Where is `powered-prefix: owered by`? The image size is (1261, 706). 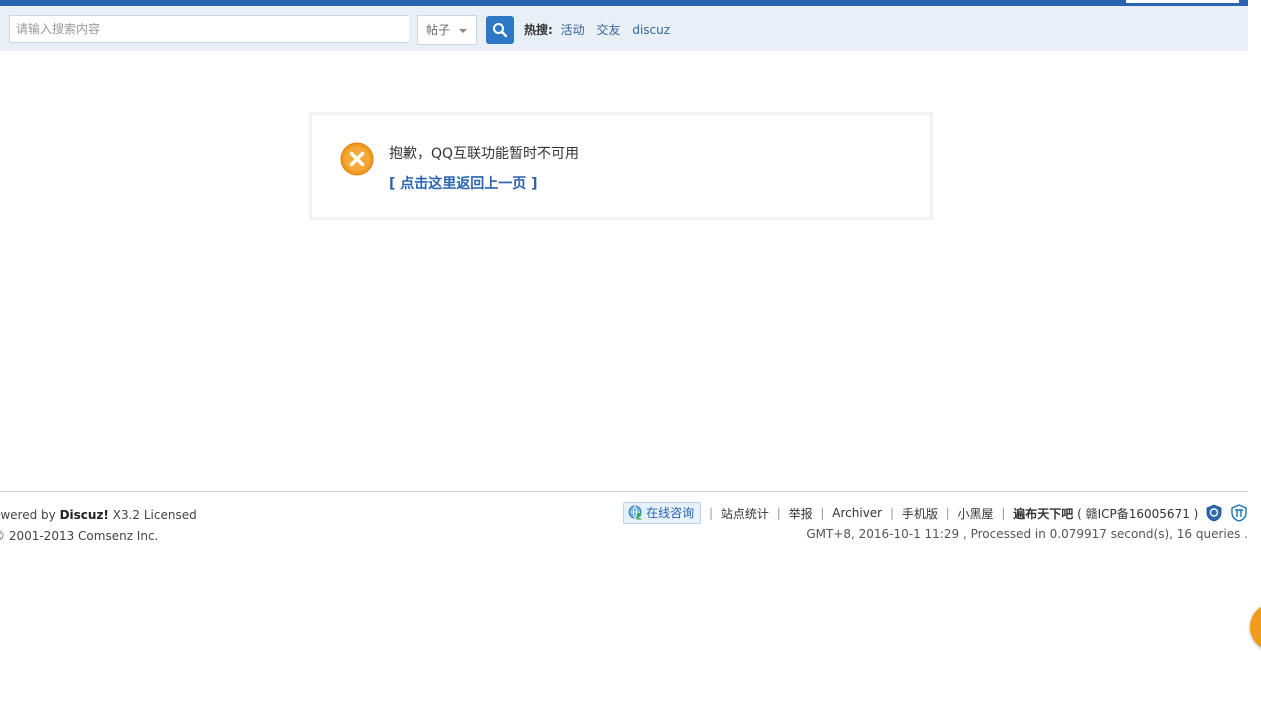 powered-prefix: owered by is located at coordinates (28, 515).